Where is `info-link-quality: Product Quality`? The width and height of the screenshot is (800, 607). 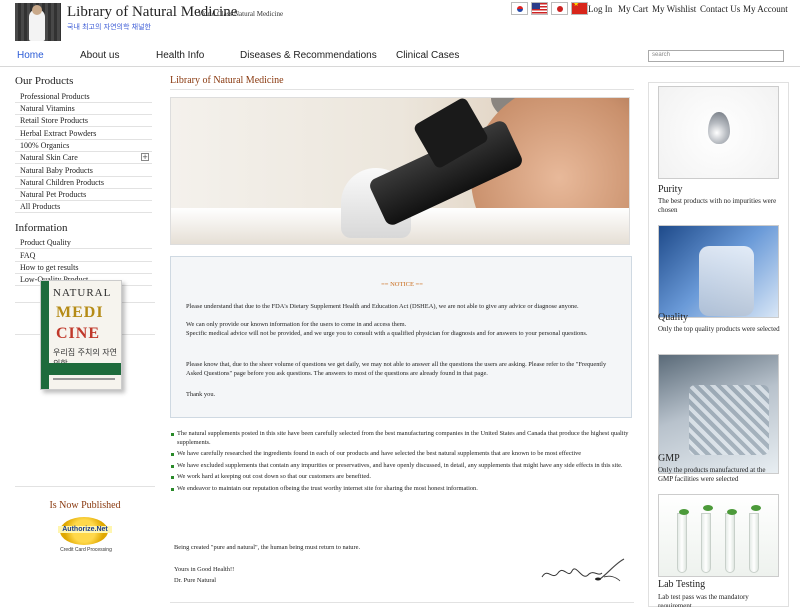 info-link-quality: Product Quality is located at coordinates (83, 243).